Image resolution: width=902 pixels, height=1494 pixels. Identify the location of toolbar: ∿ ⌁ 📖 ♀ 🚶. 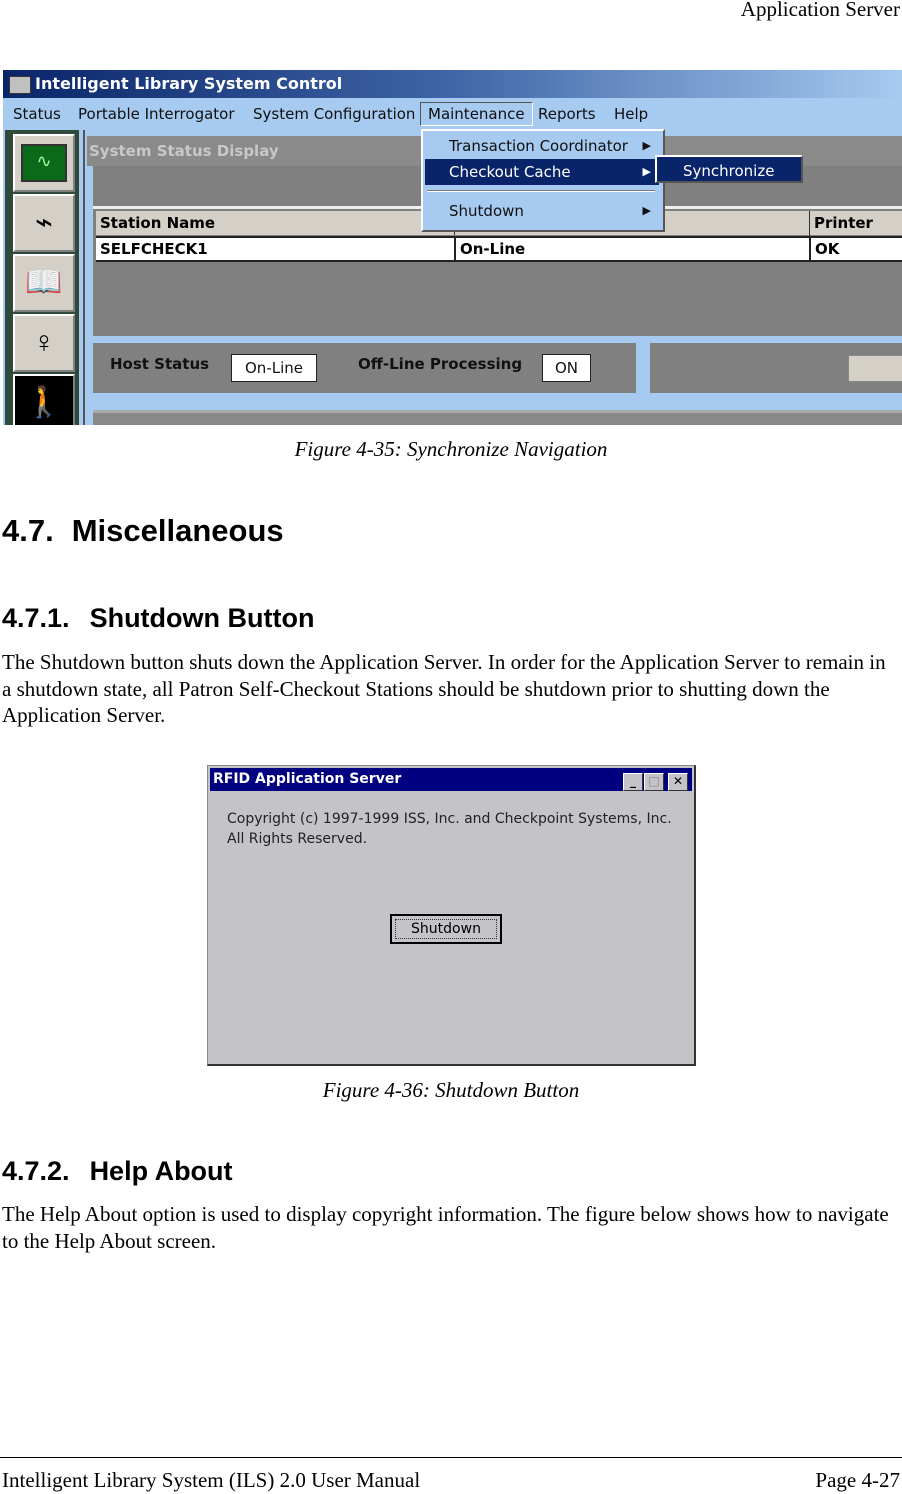
(42, 277).